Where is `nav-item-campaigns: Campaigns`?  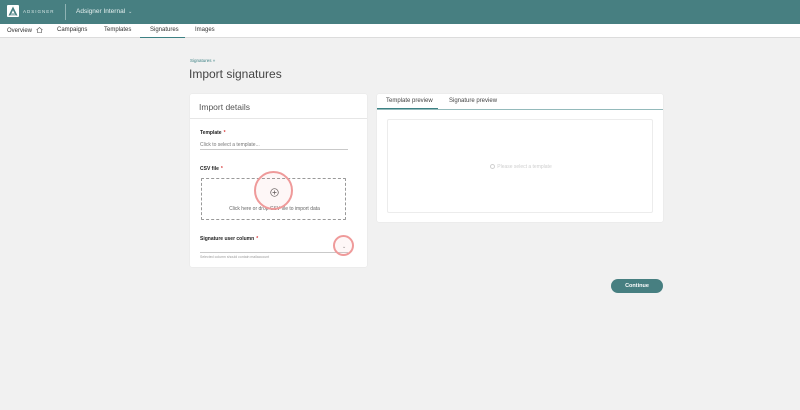
nav-item-campaigns: Campaigns is located at coordinates (72, 32).